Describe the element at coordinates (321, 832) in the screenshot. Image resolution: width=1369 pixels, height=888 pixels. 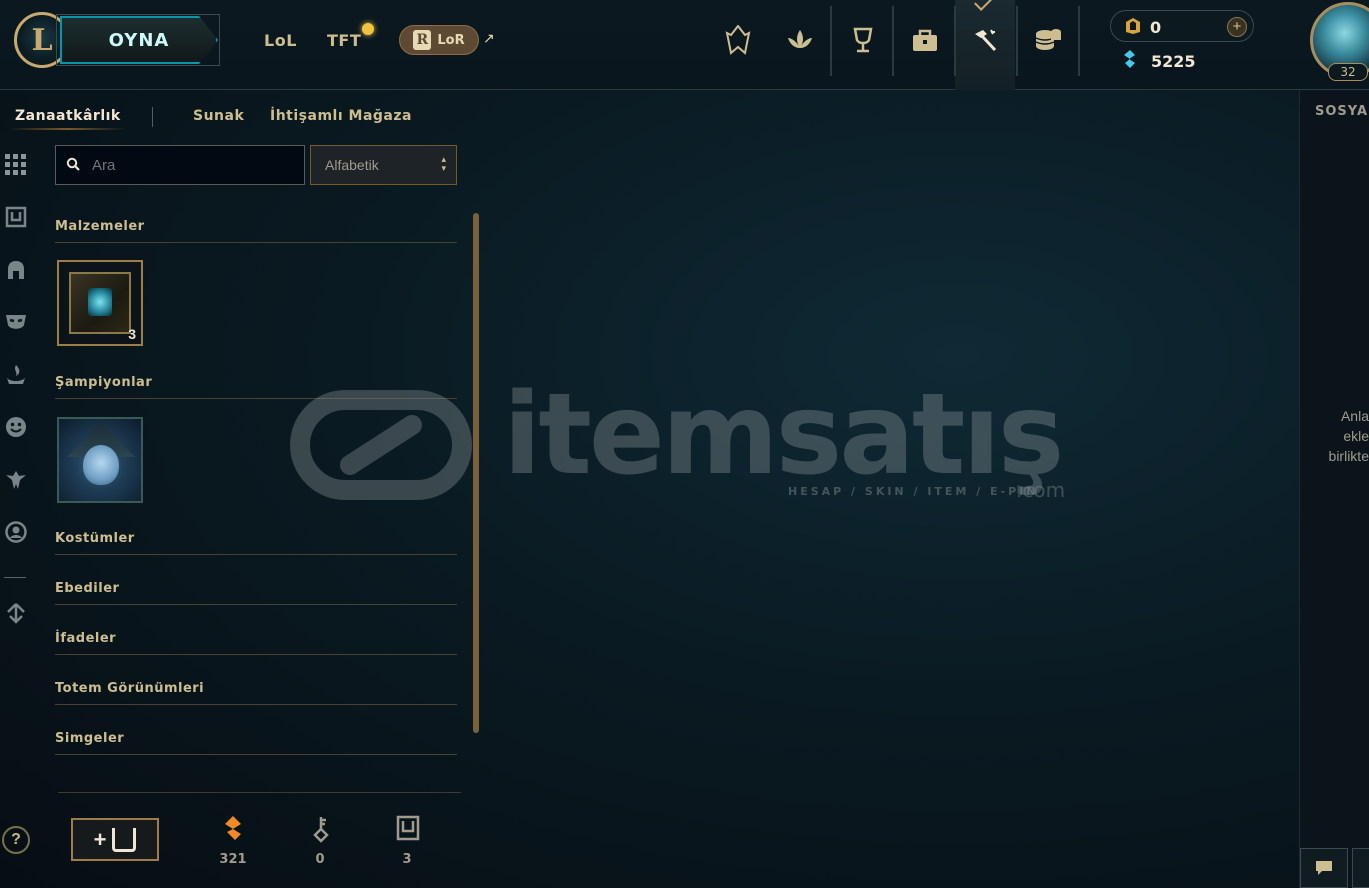
I see `key-icon` at that location.